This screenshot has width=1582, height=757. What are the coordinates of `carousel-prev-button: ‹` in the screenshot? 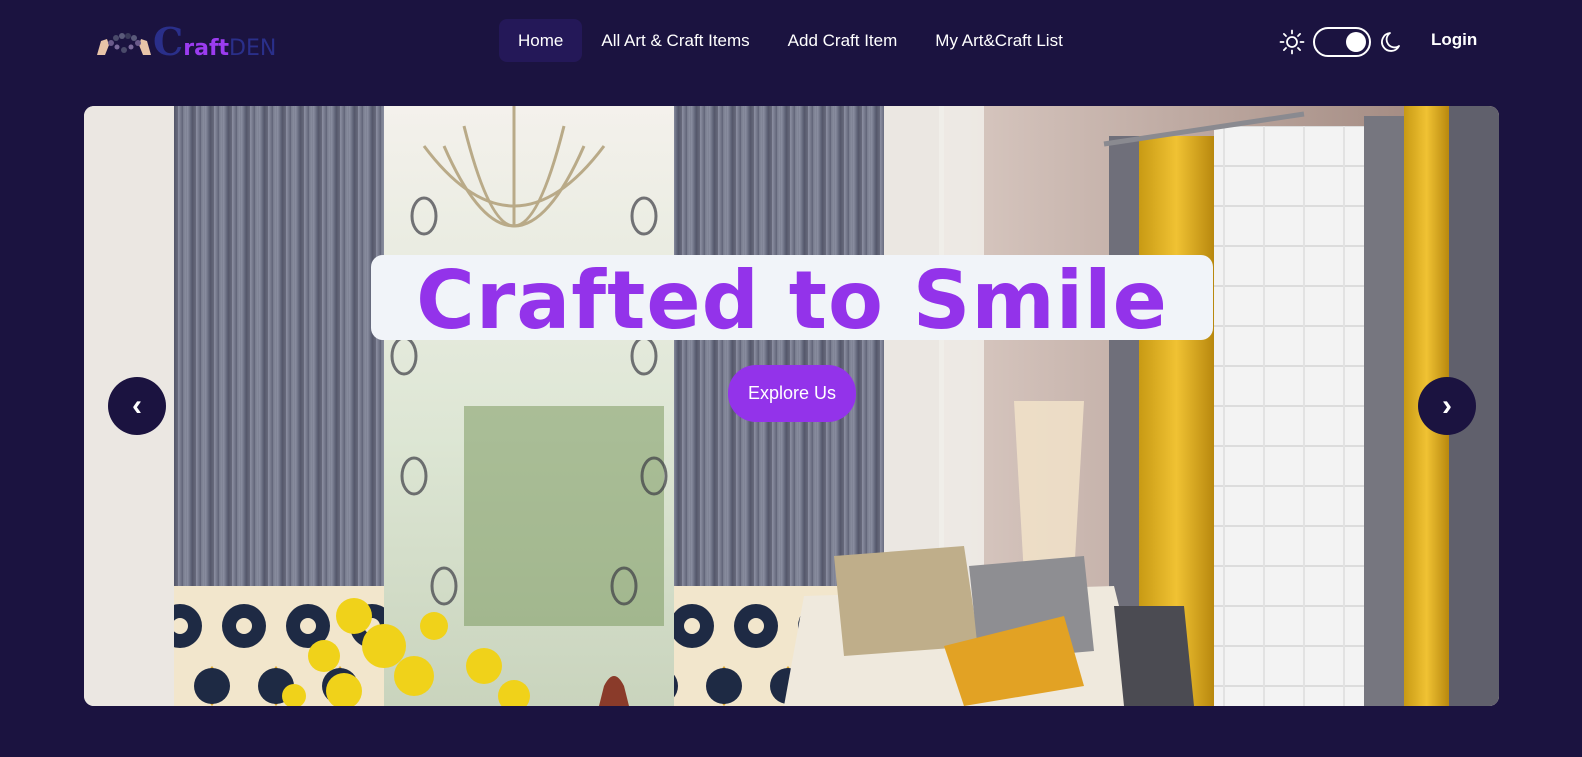 It's located at (137, 406).